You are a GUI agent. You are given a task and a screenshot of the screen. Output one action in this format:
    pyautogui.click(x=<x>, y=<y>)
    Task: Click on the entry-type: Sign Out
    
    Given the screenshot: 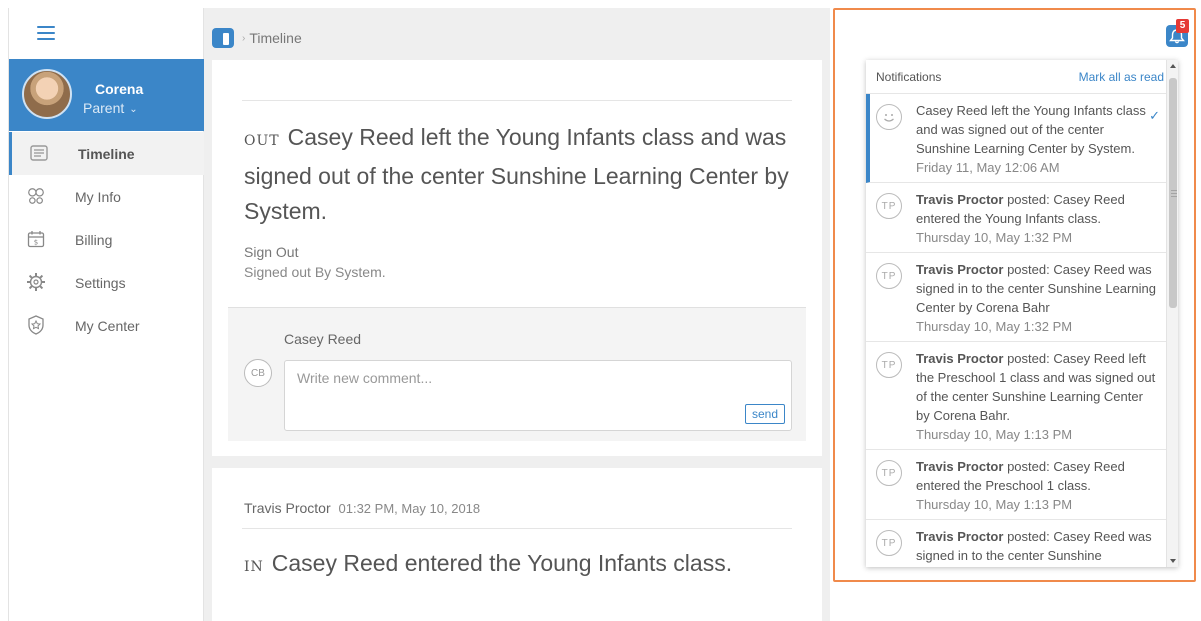 What is the action you would take?
    pyautogui.click(x=271, y=252)
    